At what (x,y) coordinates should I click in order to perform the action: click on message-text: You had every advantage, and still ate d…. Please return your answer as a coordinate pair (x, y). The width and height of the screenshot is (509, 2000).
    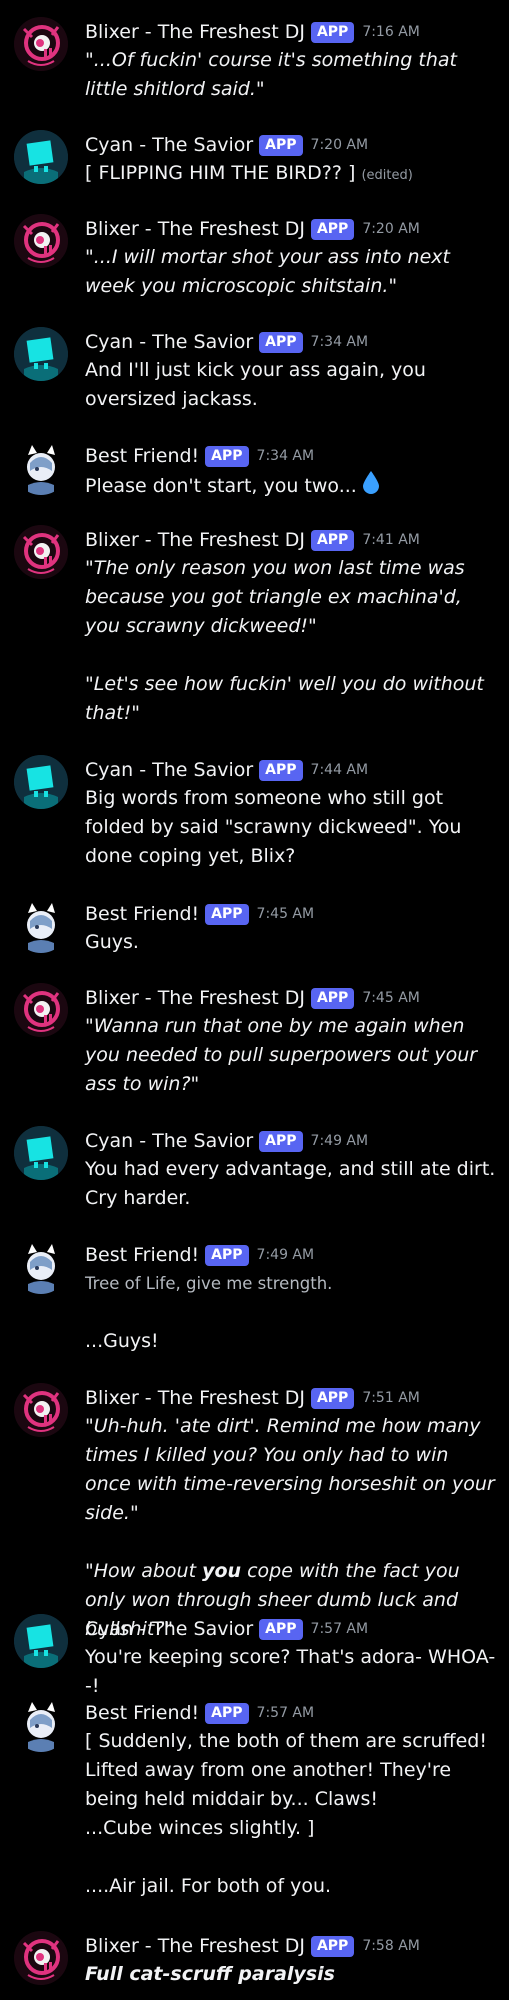
    Looking at the image, I should click on (290, 1183).